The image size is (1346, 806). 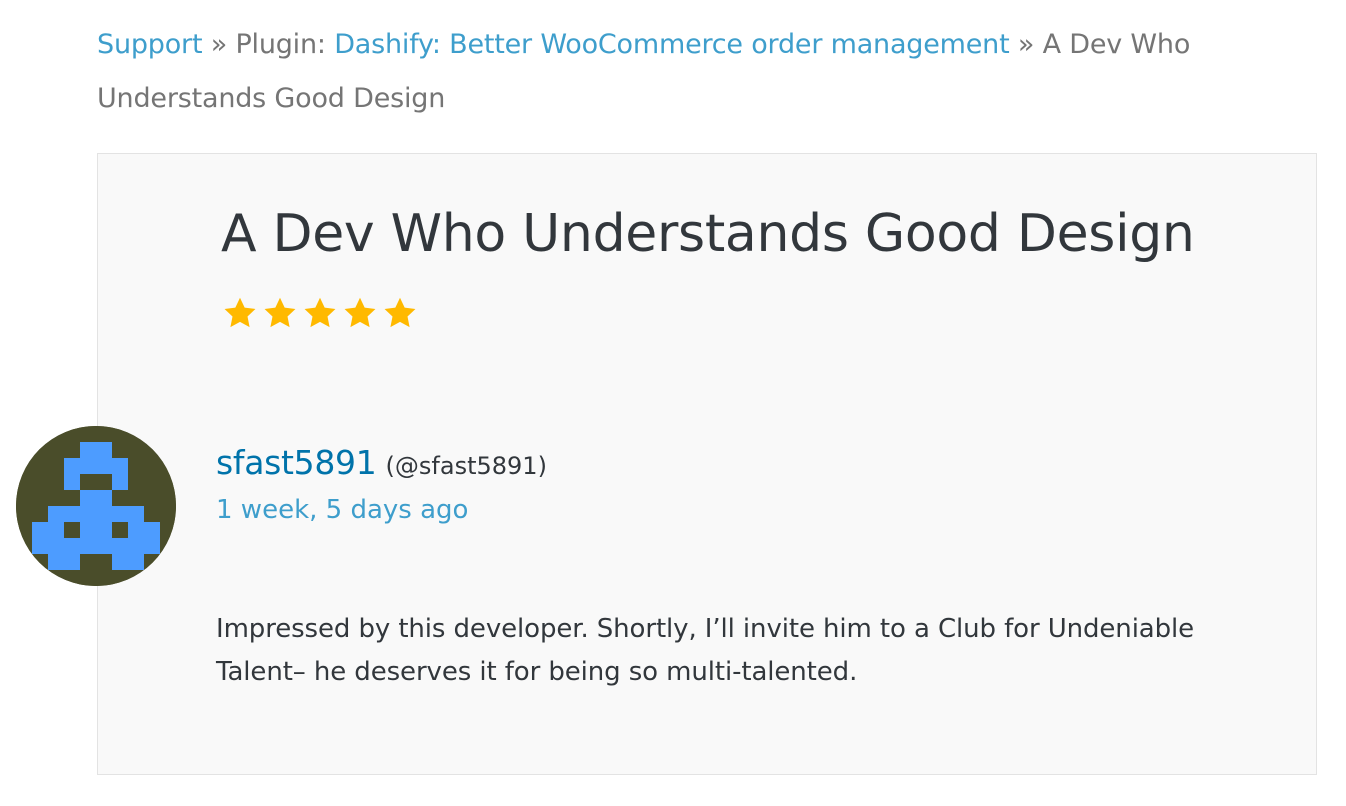 I want to click on star-rating, so click(x=320, y=313).